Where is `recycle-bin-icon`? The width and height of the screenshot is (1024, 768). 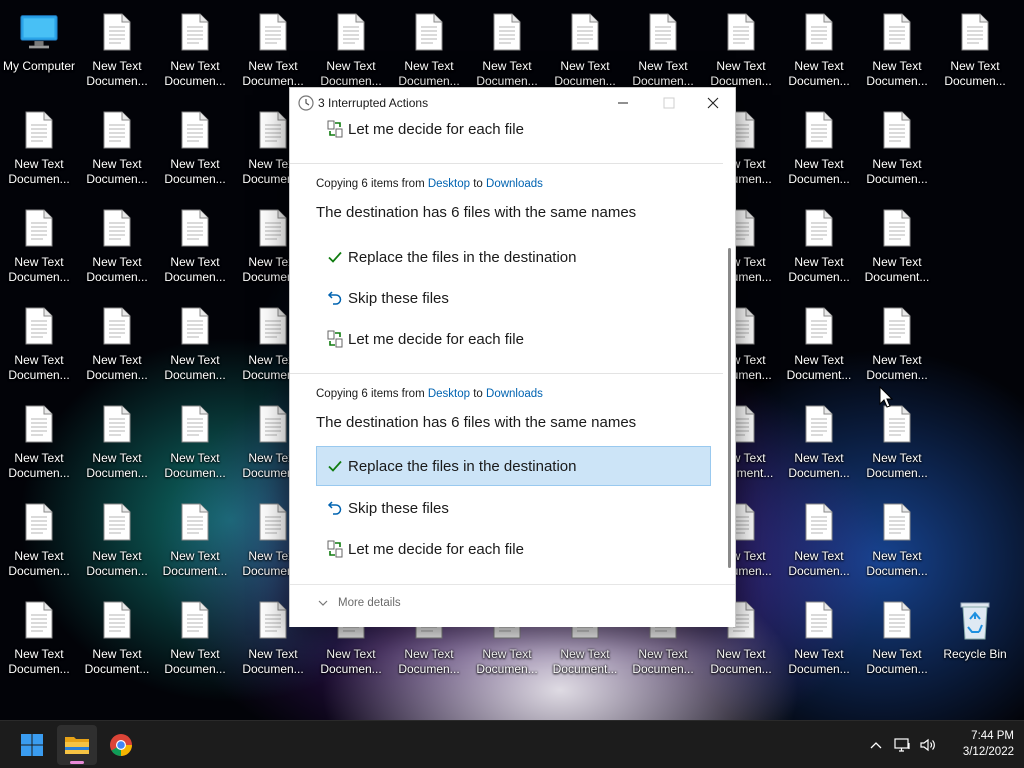
recycle-bin-icon is located at coordinates (975, 620).